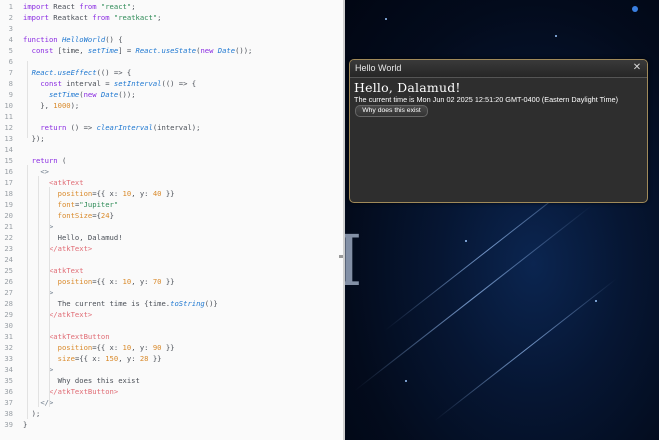 Image resolution: width=659 pixels, height=440 pixels. I want to click on code-line: 15 return (, so click(171, 160).